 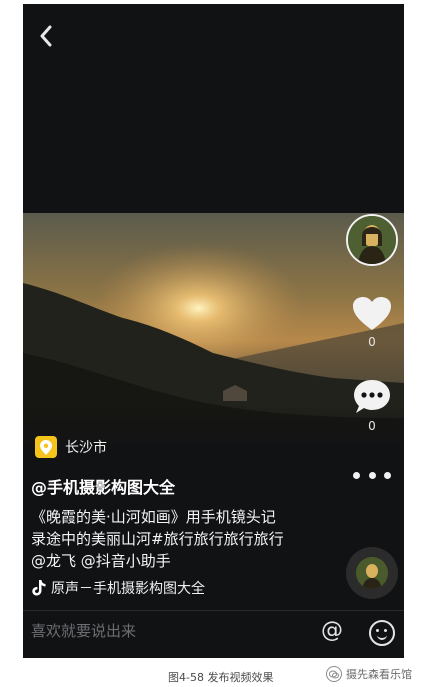 I want to click on like-button: 0, so click(x=372, y=322).